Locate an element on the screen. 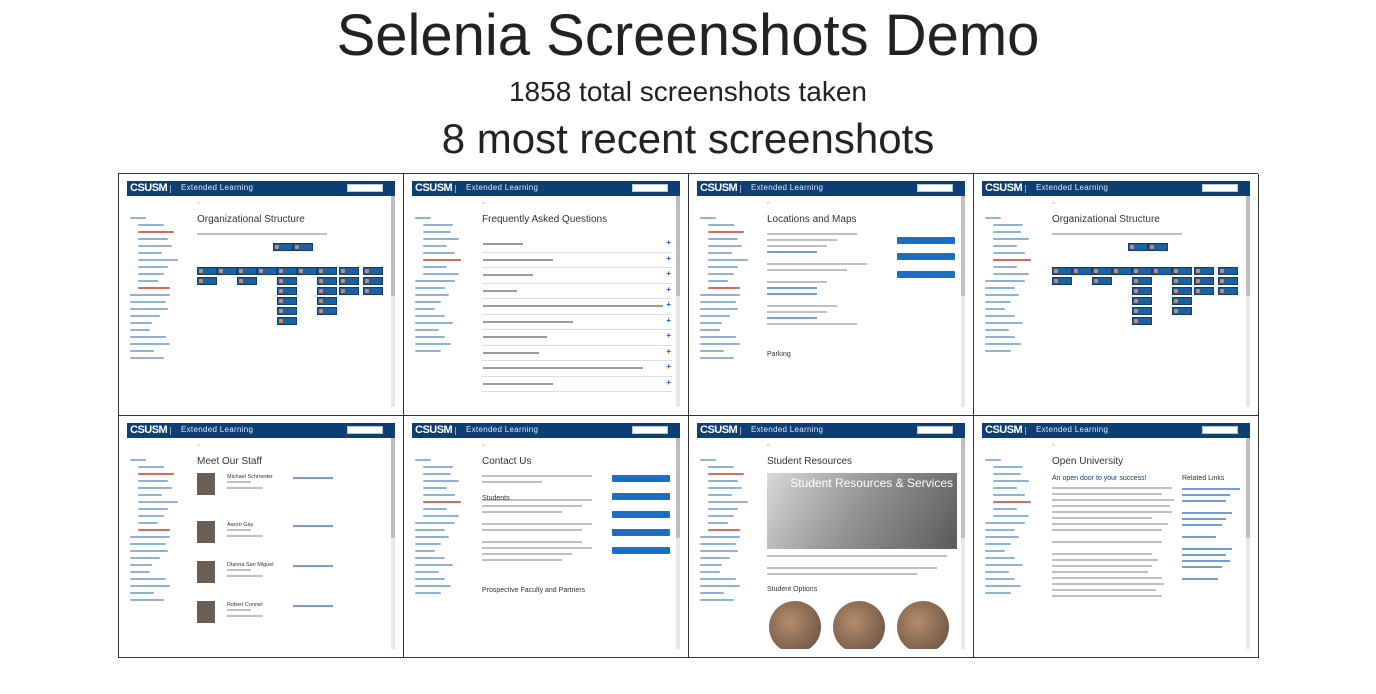 This screenshot has height=694, width=1376. staff-contact is located at coordinates (313, 606).